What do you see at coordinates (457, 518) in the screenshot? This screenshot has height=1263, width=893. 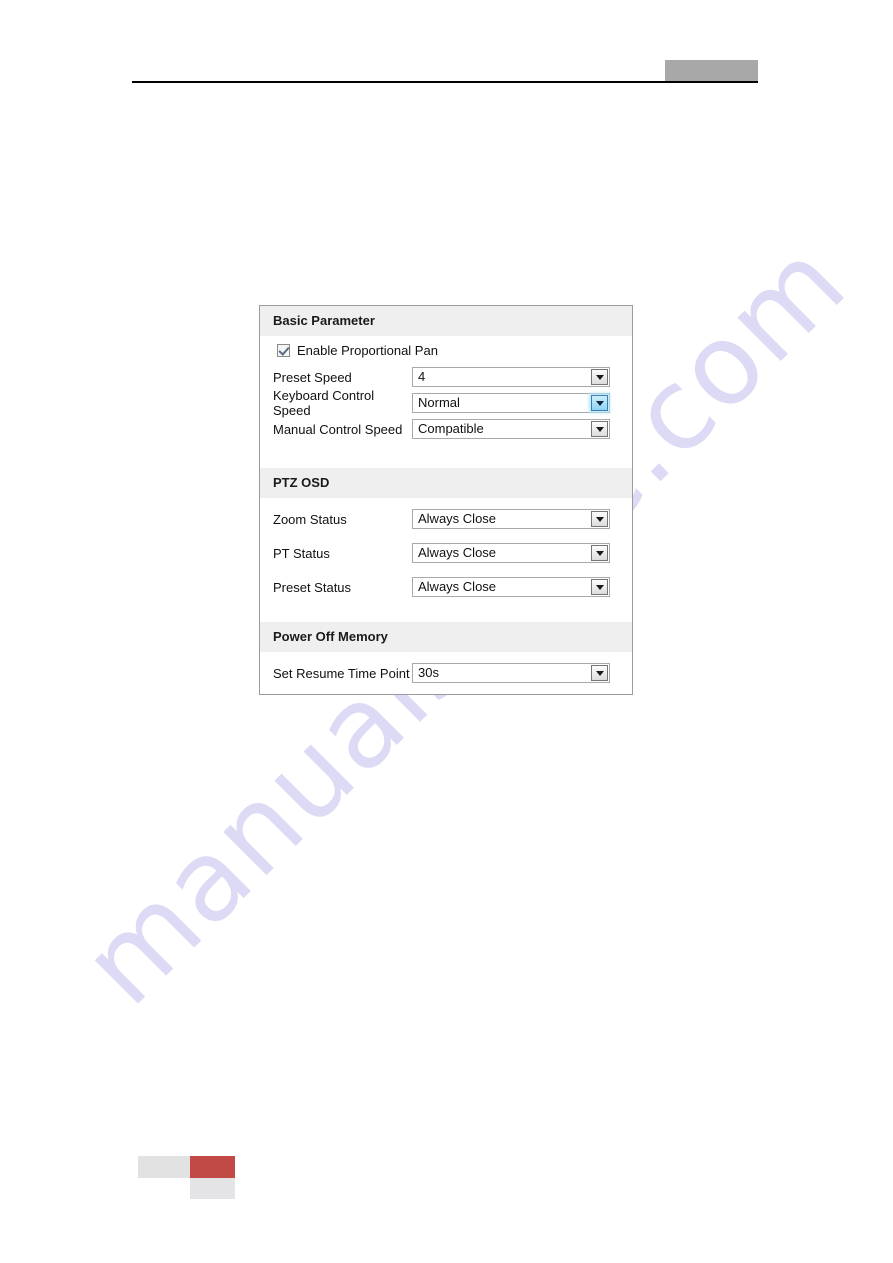 I see `value-zoom-status: Always Close` at bounding box center [457, 518].